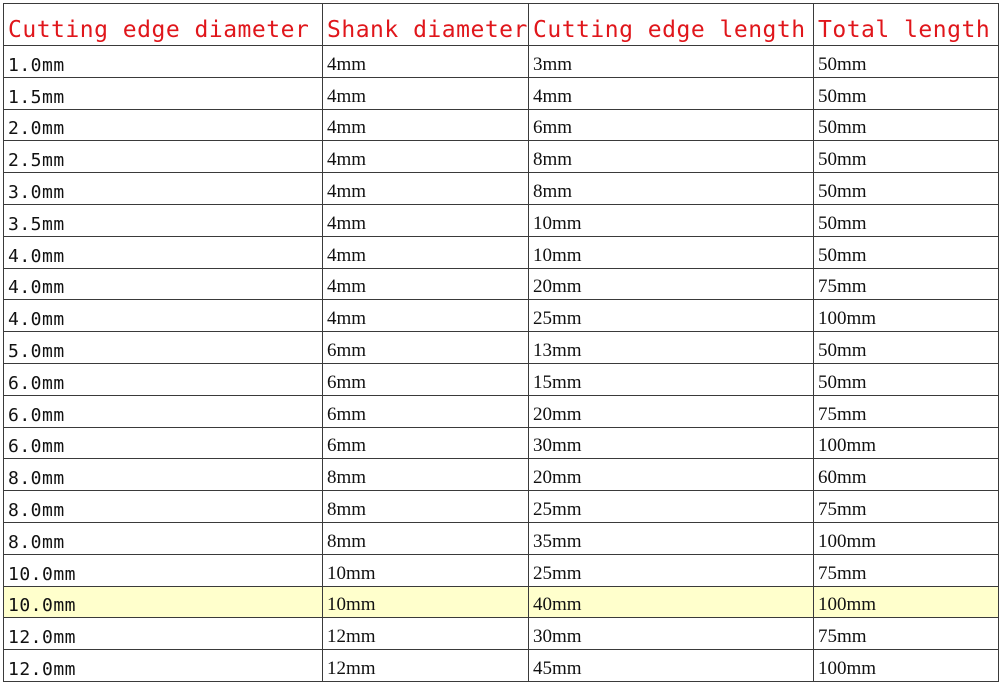 This screenshot has width=1000, height=682. I want to click on table-row: 4.0mm 4mm 10mm 50mm, so click(501, 252).